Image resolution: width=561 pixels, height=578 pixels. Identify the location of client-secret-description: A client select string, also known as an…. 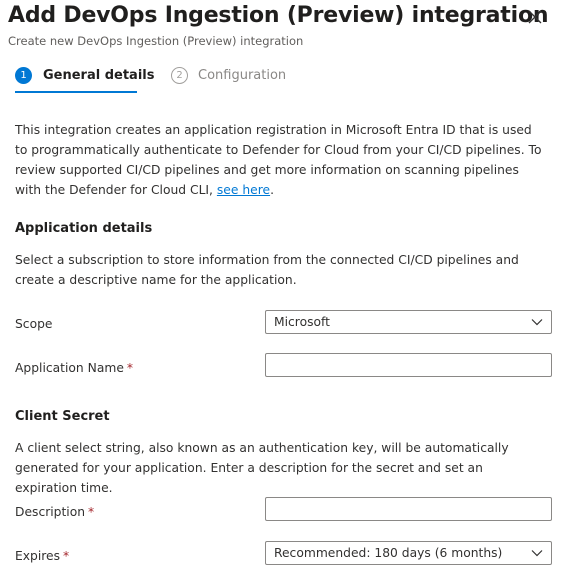
(262, 468).